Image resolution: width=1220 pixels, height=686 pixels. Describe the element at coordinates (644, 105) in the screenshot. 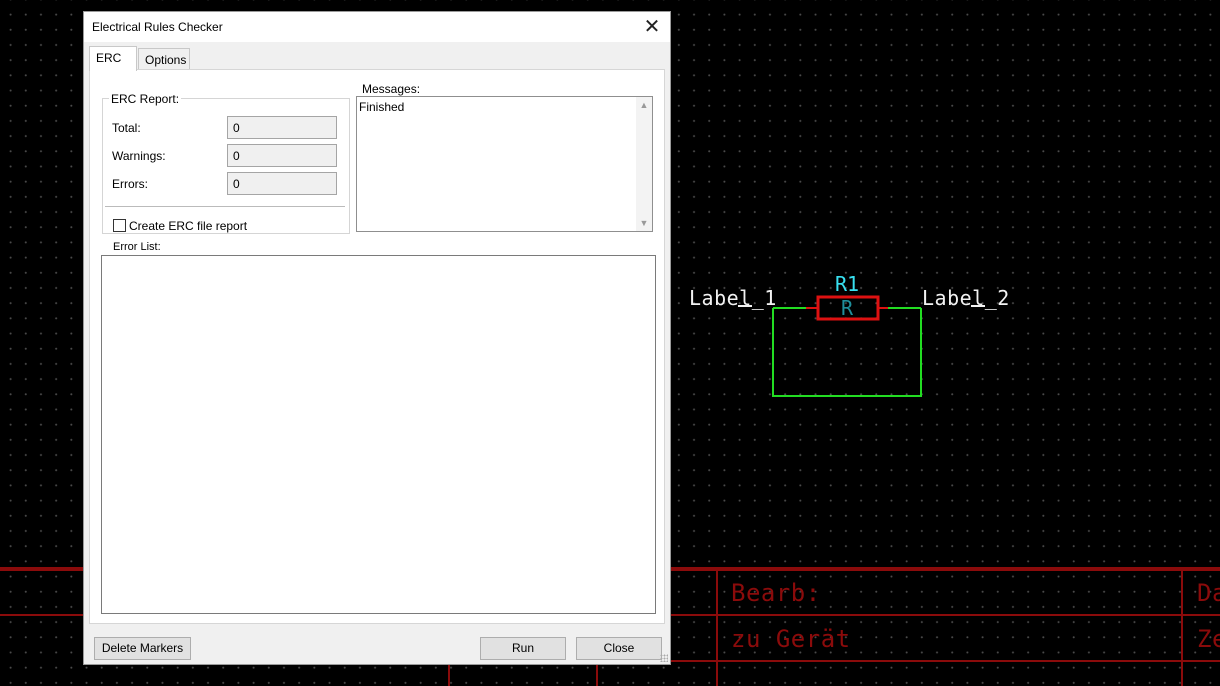

I see `scroll-up-icon: ▲` at that location.